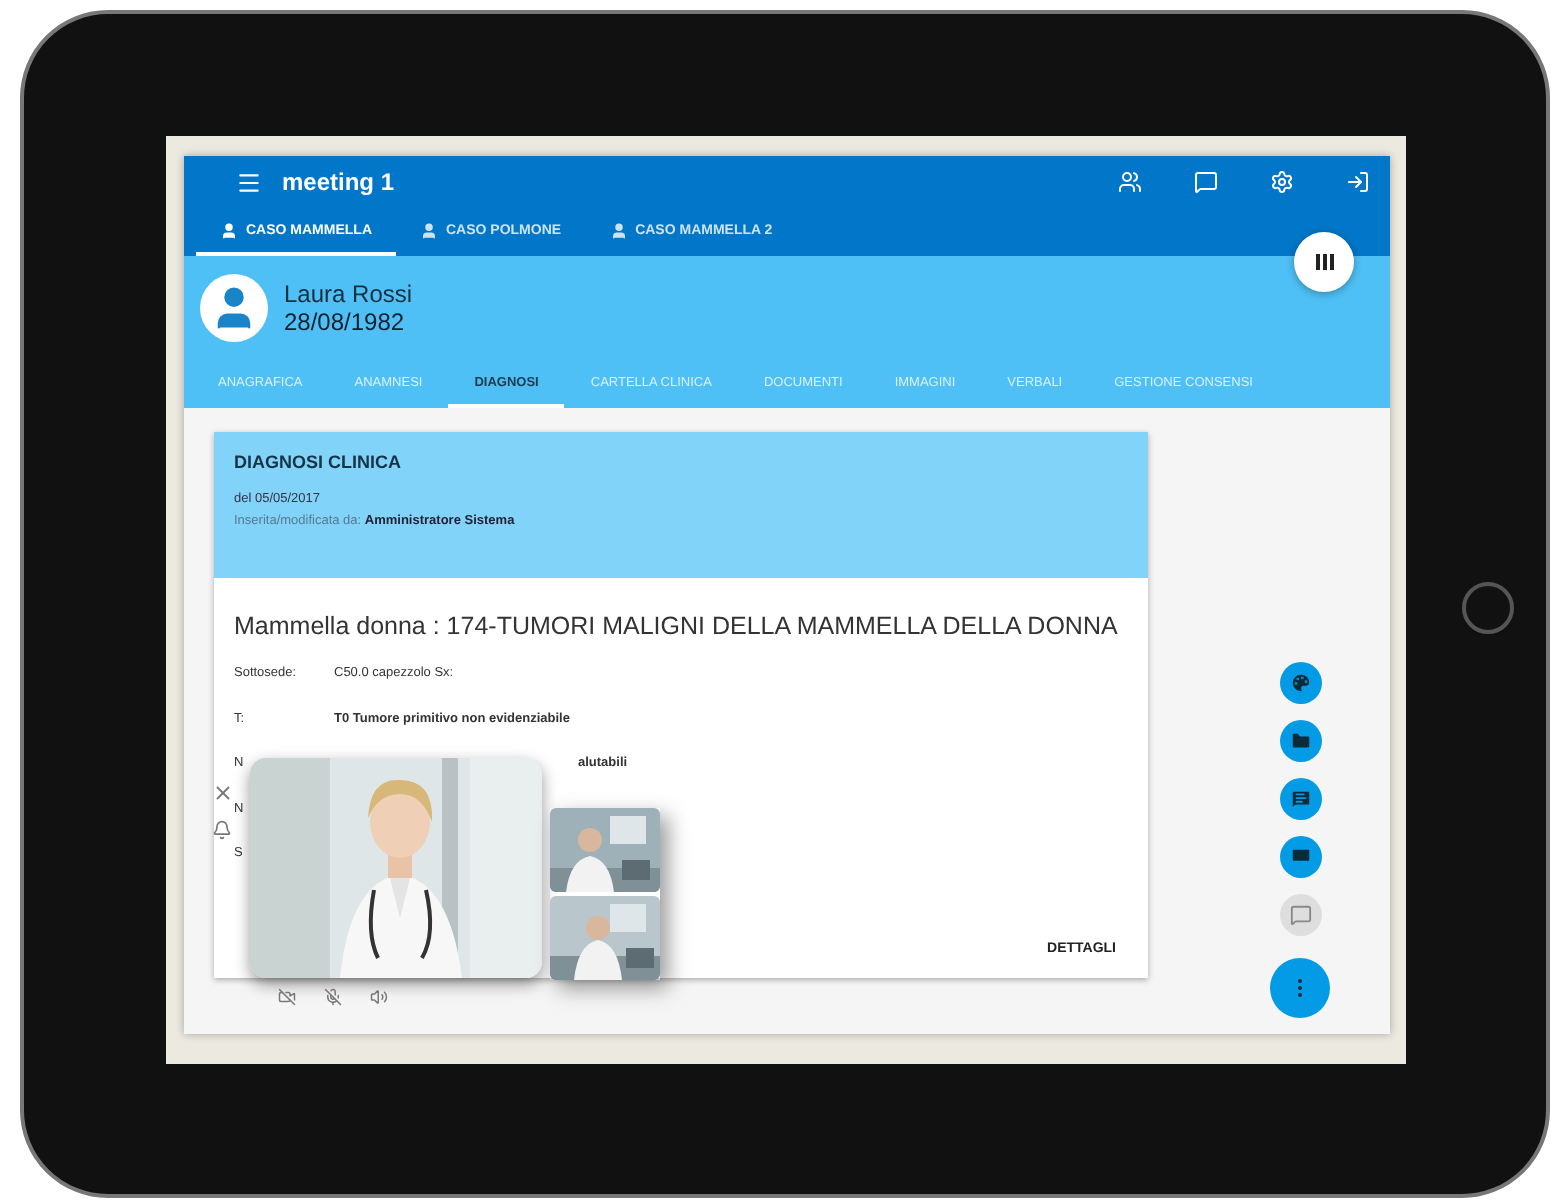 Image resolution: width=1562 pixels, height=1202 pixels. What do you see at coordinates (676, 626) in the screenshot?
I see `diagnosis-title: Mammella donna : 174-TUMORI MALIGNI DELLA MAMMELLA DELLA DONNA` at bounding box center [676, 626].